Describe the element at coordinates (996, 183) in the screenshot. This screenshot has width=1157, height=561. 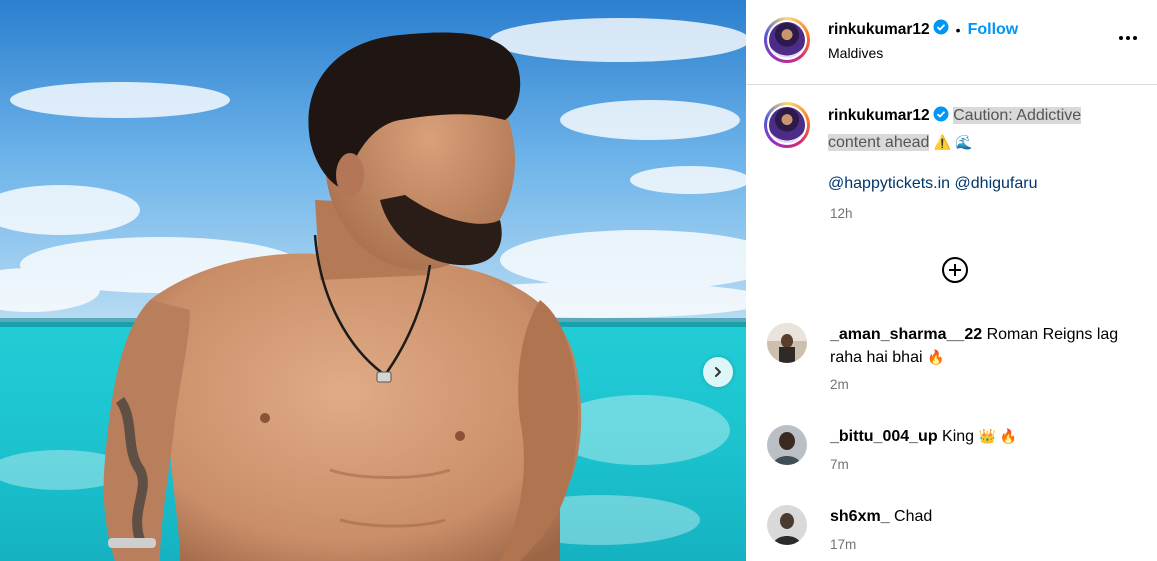
I see `mention-dhigufaru: @dhigufaru` at that location.